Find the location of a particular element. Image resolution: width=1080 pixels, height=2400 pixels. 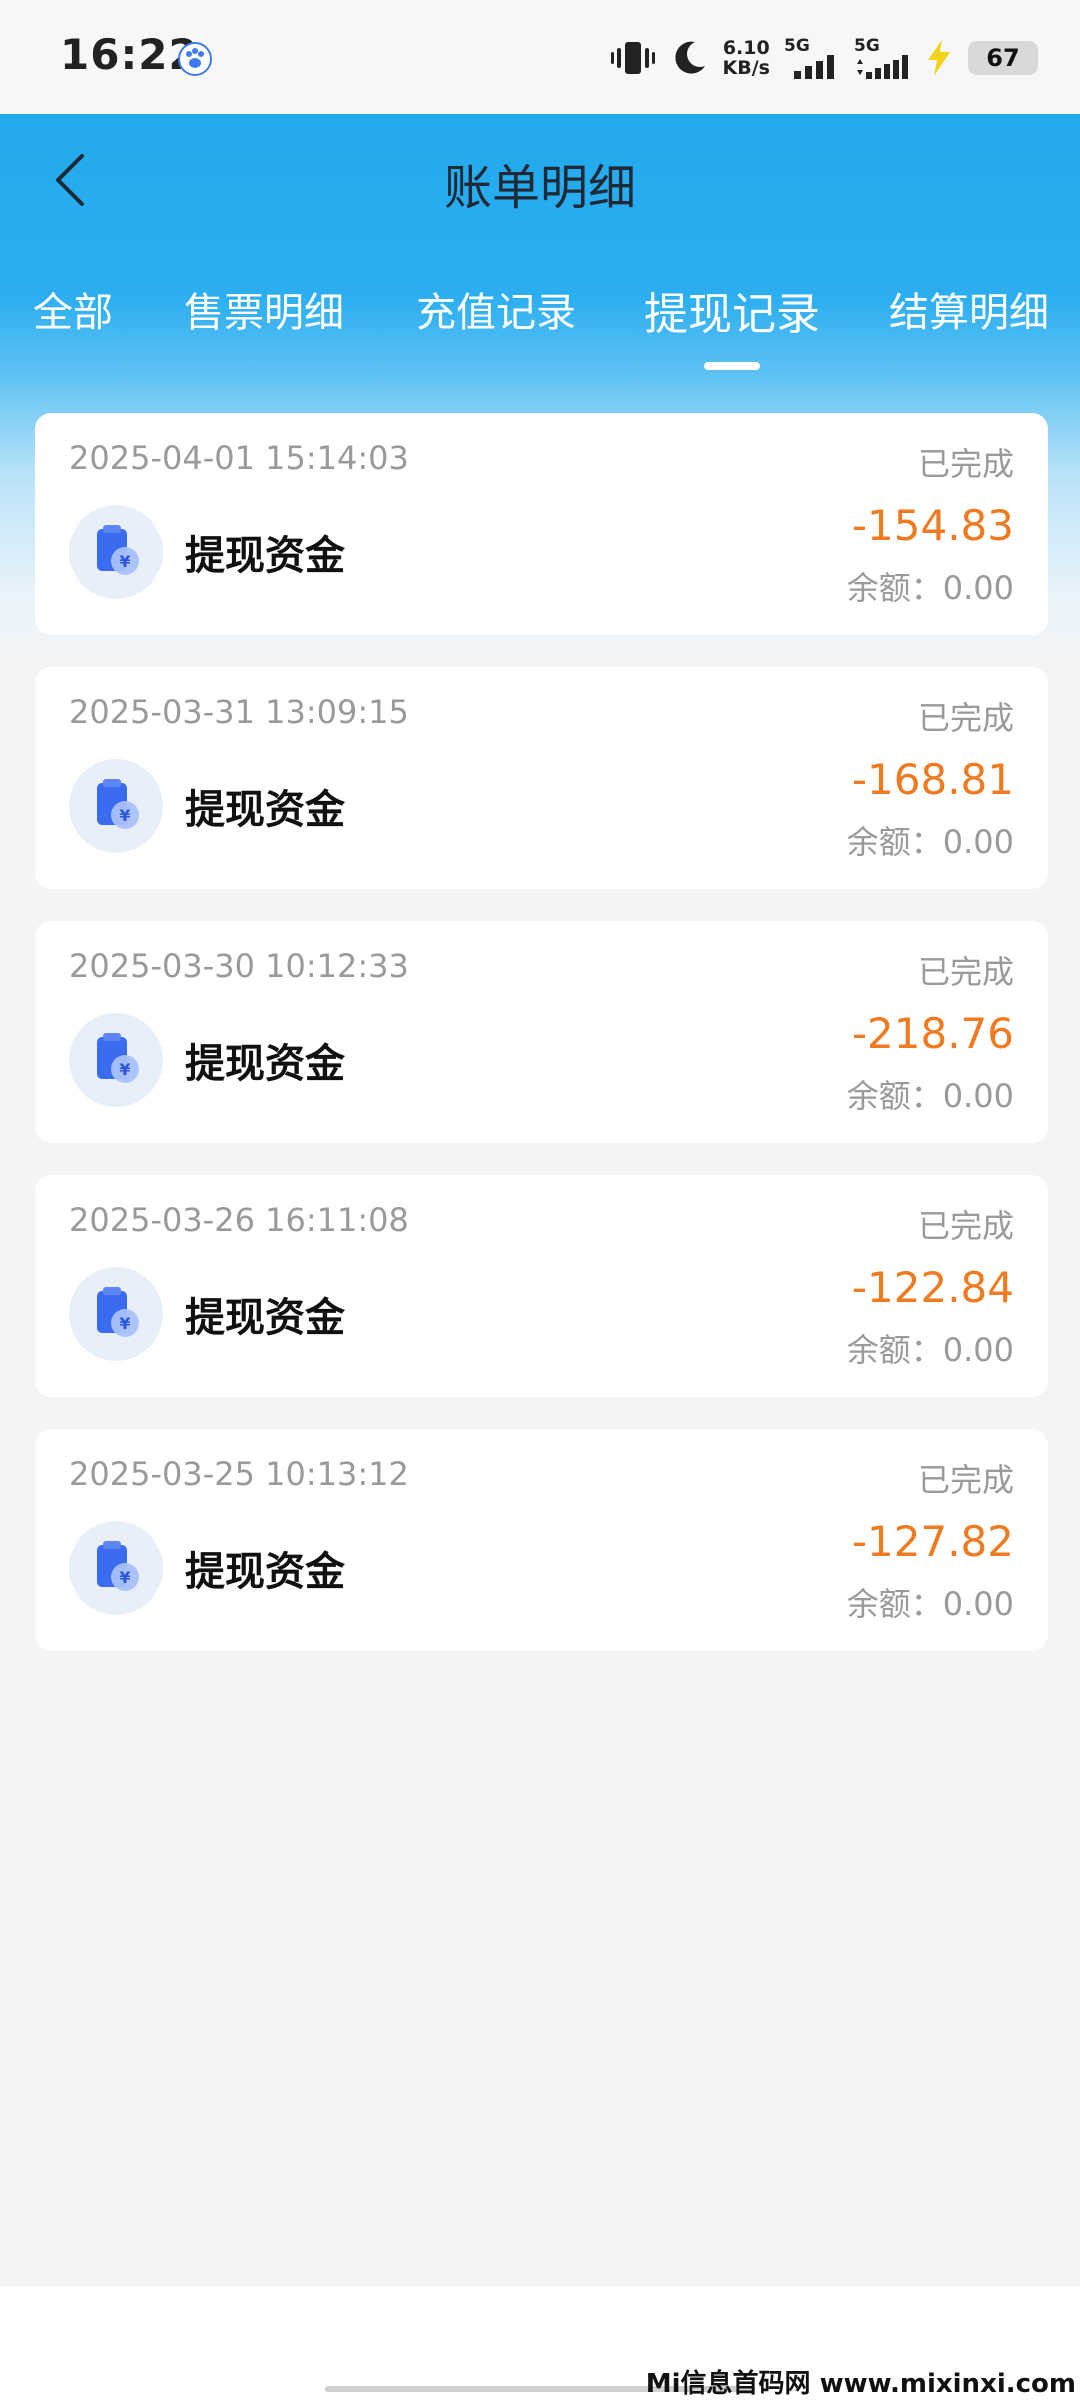

tab-bar: 全部 售票明细 充值记录 提现记录 结算明细 is located at coordinates (540, 330).